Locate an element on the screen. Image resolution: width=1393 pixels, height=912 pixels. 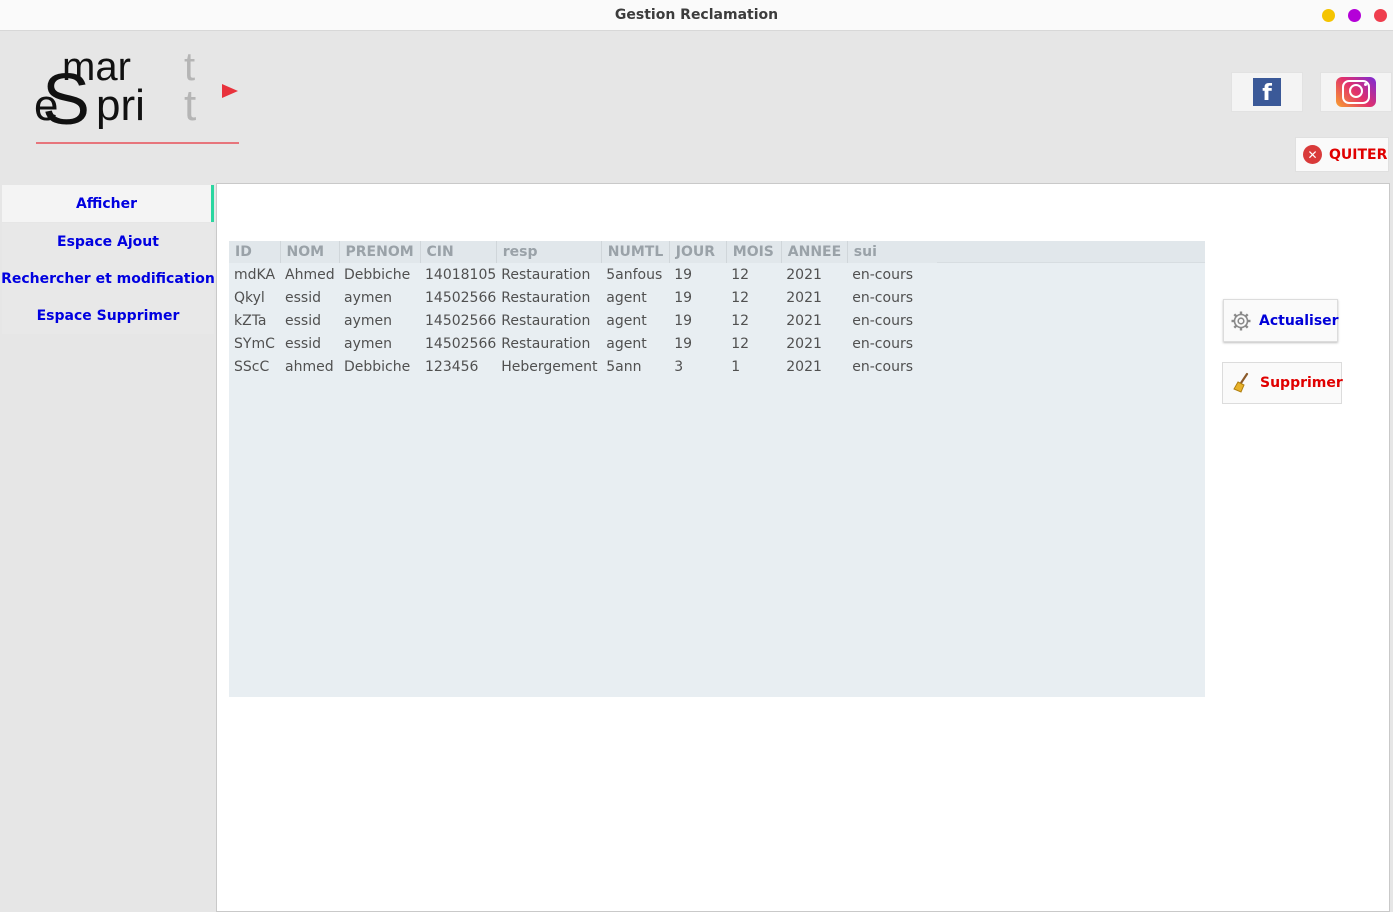
maximize-button is located at coordinates (1354, 15).